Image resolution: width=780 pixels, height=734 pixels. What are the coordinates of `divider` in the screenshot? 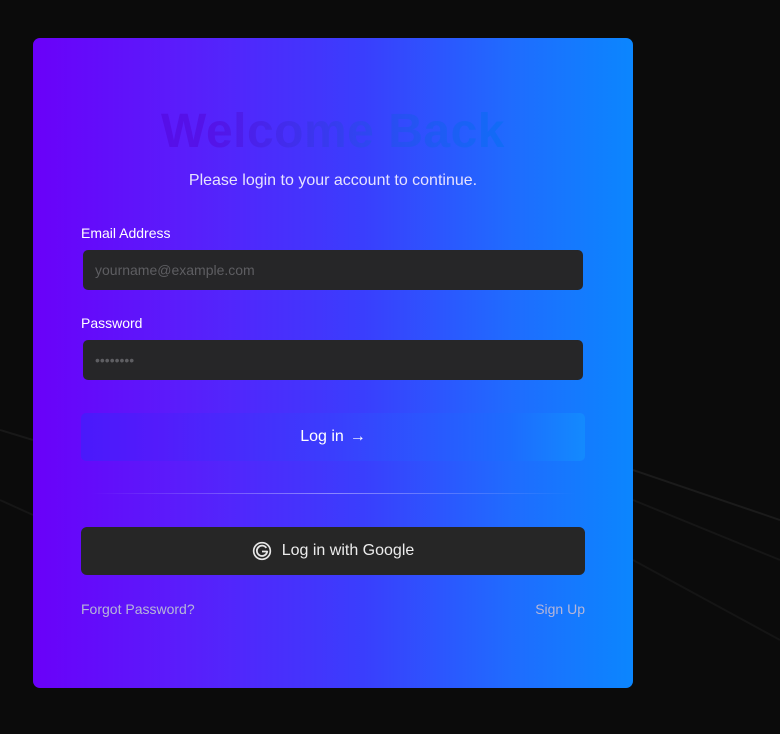 It's located at (333, 493).